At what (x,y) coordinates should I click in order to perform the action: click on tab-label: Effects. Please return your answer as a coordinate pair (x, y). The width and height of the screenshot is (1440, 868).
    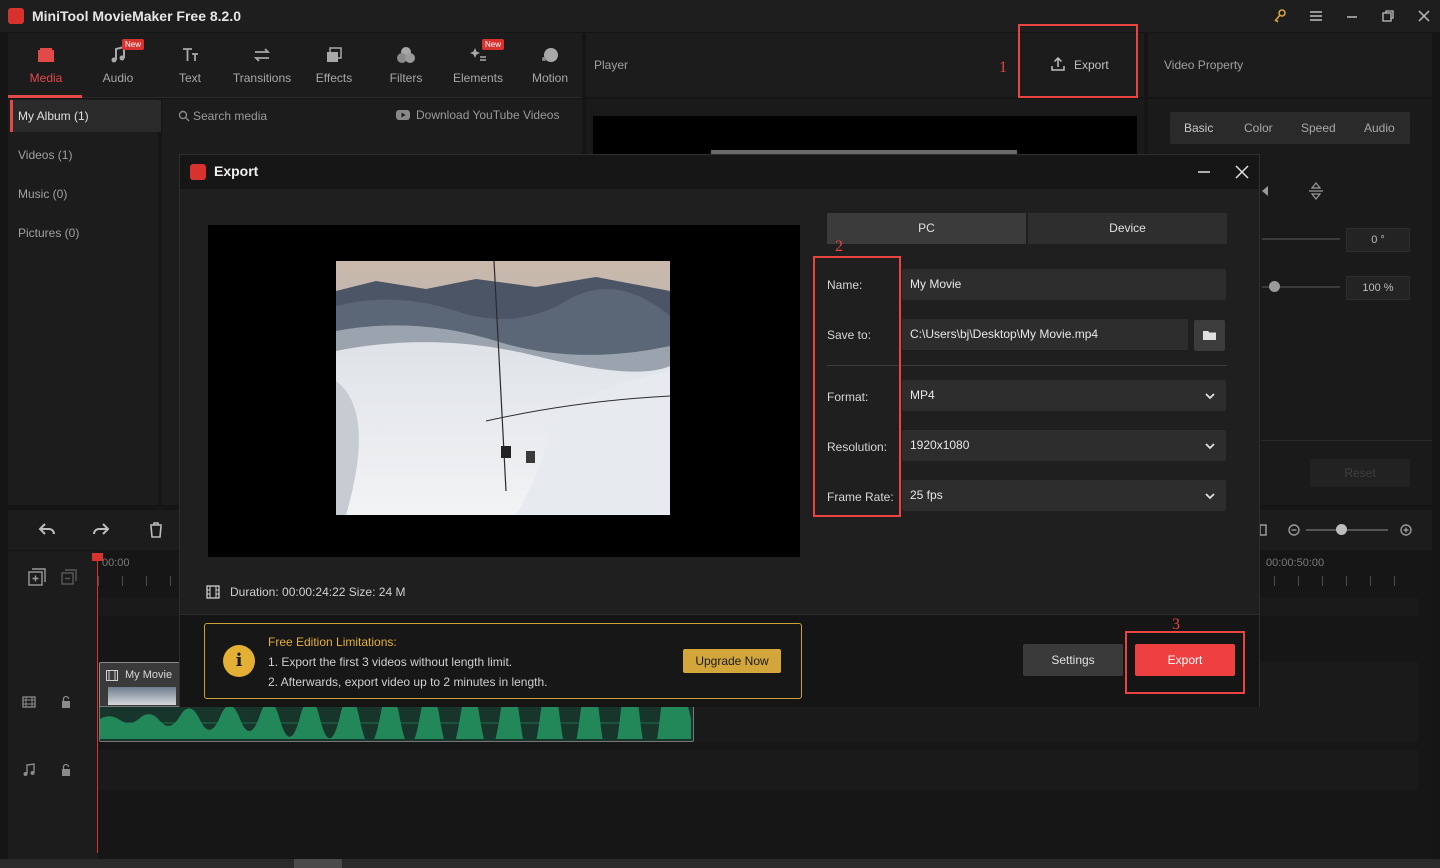
    Looking at the image, I should click on (334, 78).